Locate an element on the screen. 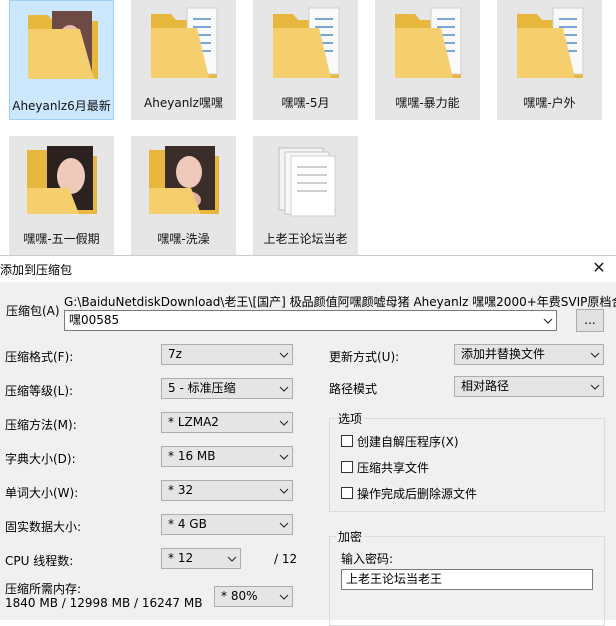 The width and height of the screenshot is (616, 626). word-select: * 32 is located at coordinates (227, 490).